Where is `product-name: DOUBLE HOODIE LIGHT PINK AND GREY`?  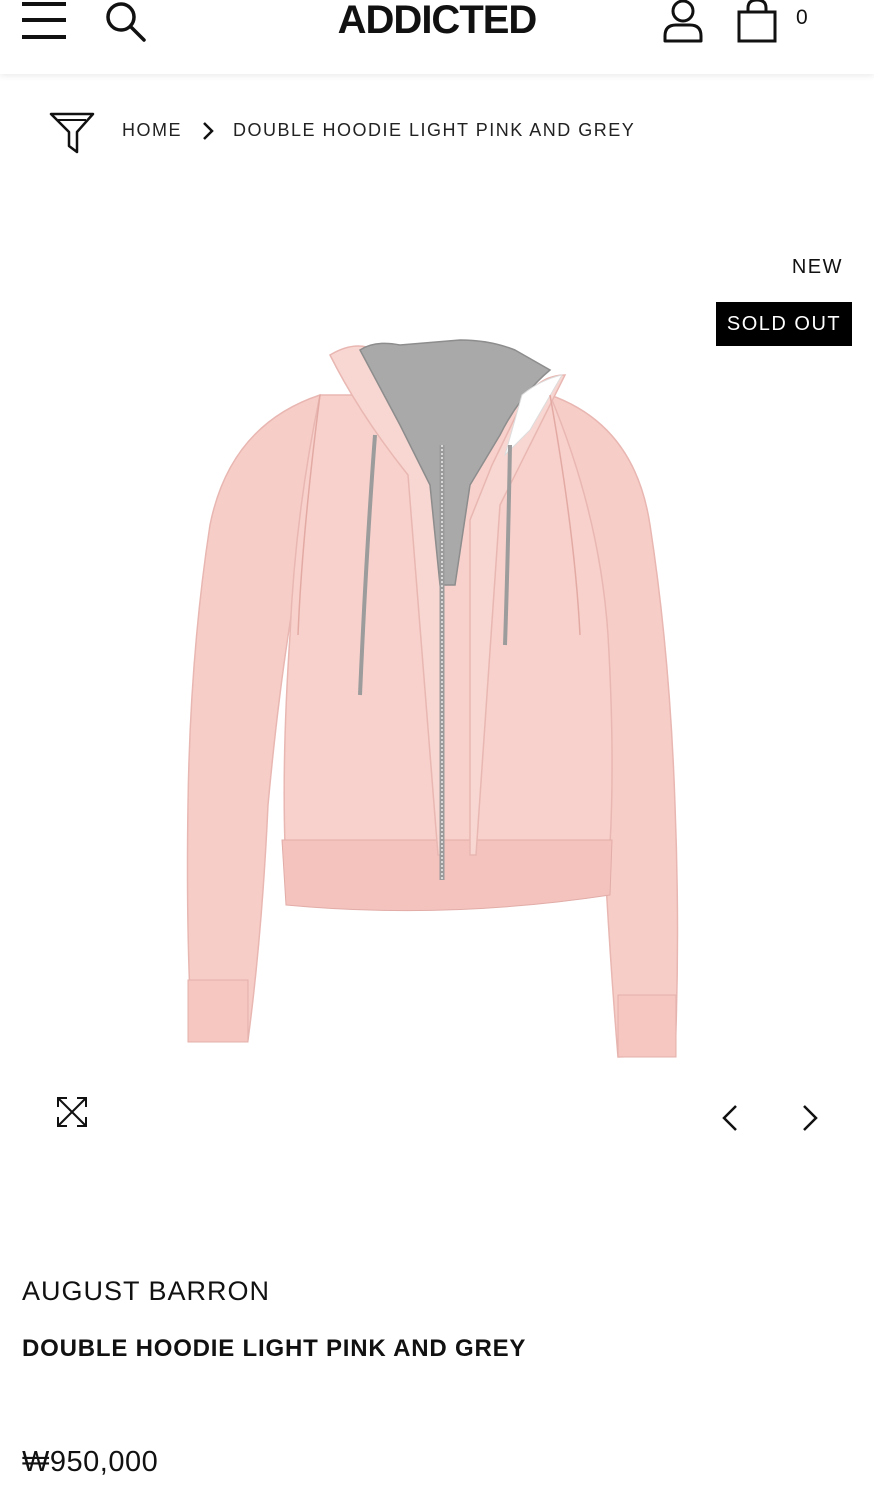
product-name: DOUBLE HOODIE LIGHT PINK AND GREY is located at coordinates (274, 1348).